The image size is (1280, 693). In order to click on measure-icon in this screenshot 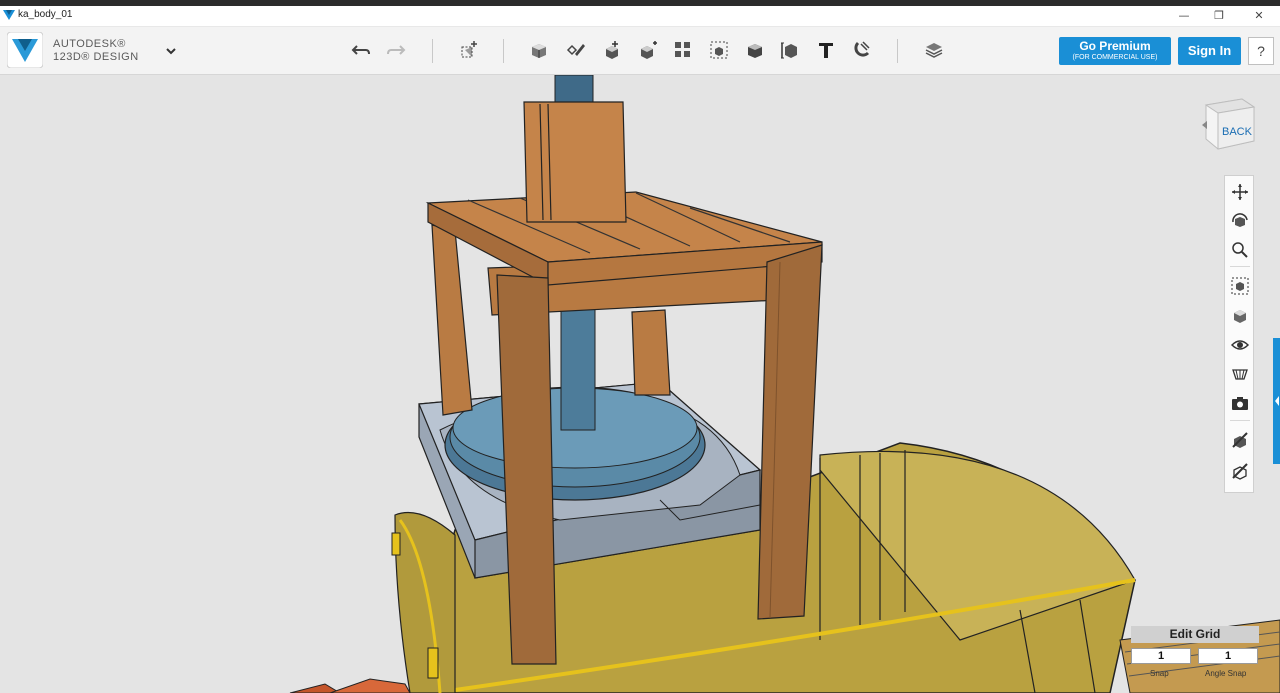, I will do `click(789, 50)`.